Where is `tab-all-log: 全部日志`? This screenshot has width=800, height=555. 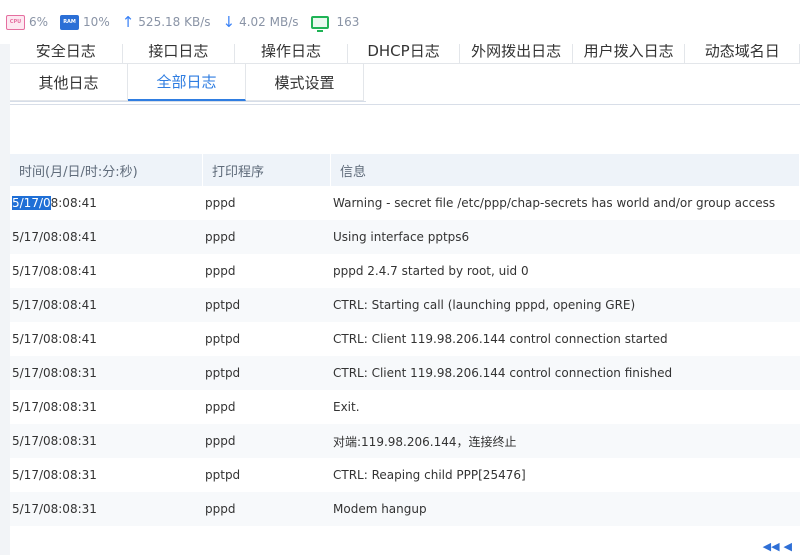
tab-all-log: 全部日志 is located at coordinates (187, 82).